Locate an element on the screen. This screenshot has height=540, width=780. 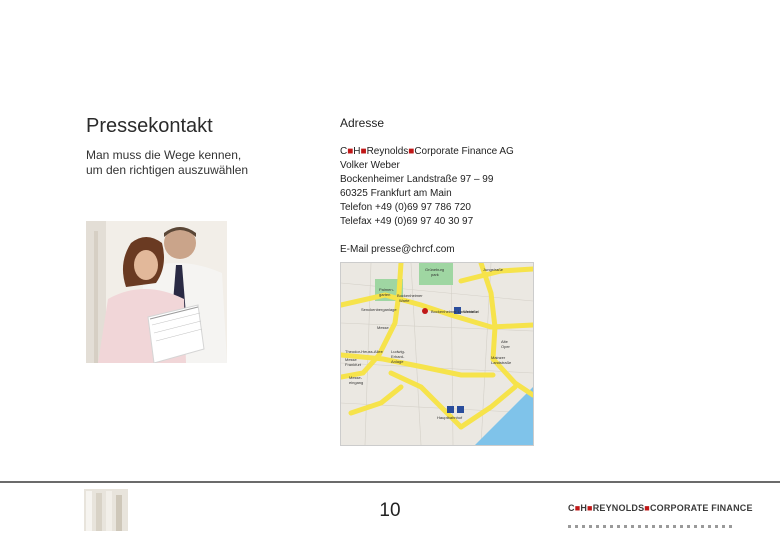
page-heading: Pressekontakt is located at coordinates (149, 126).